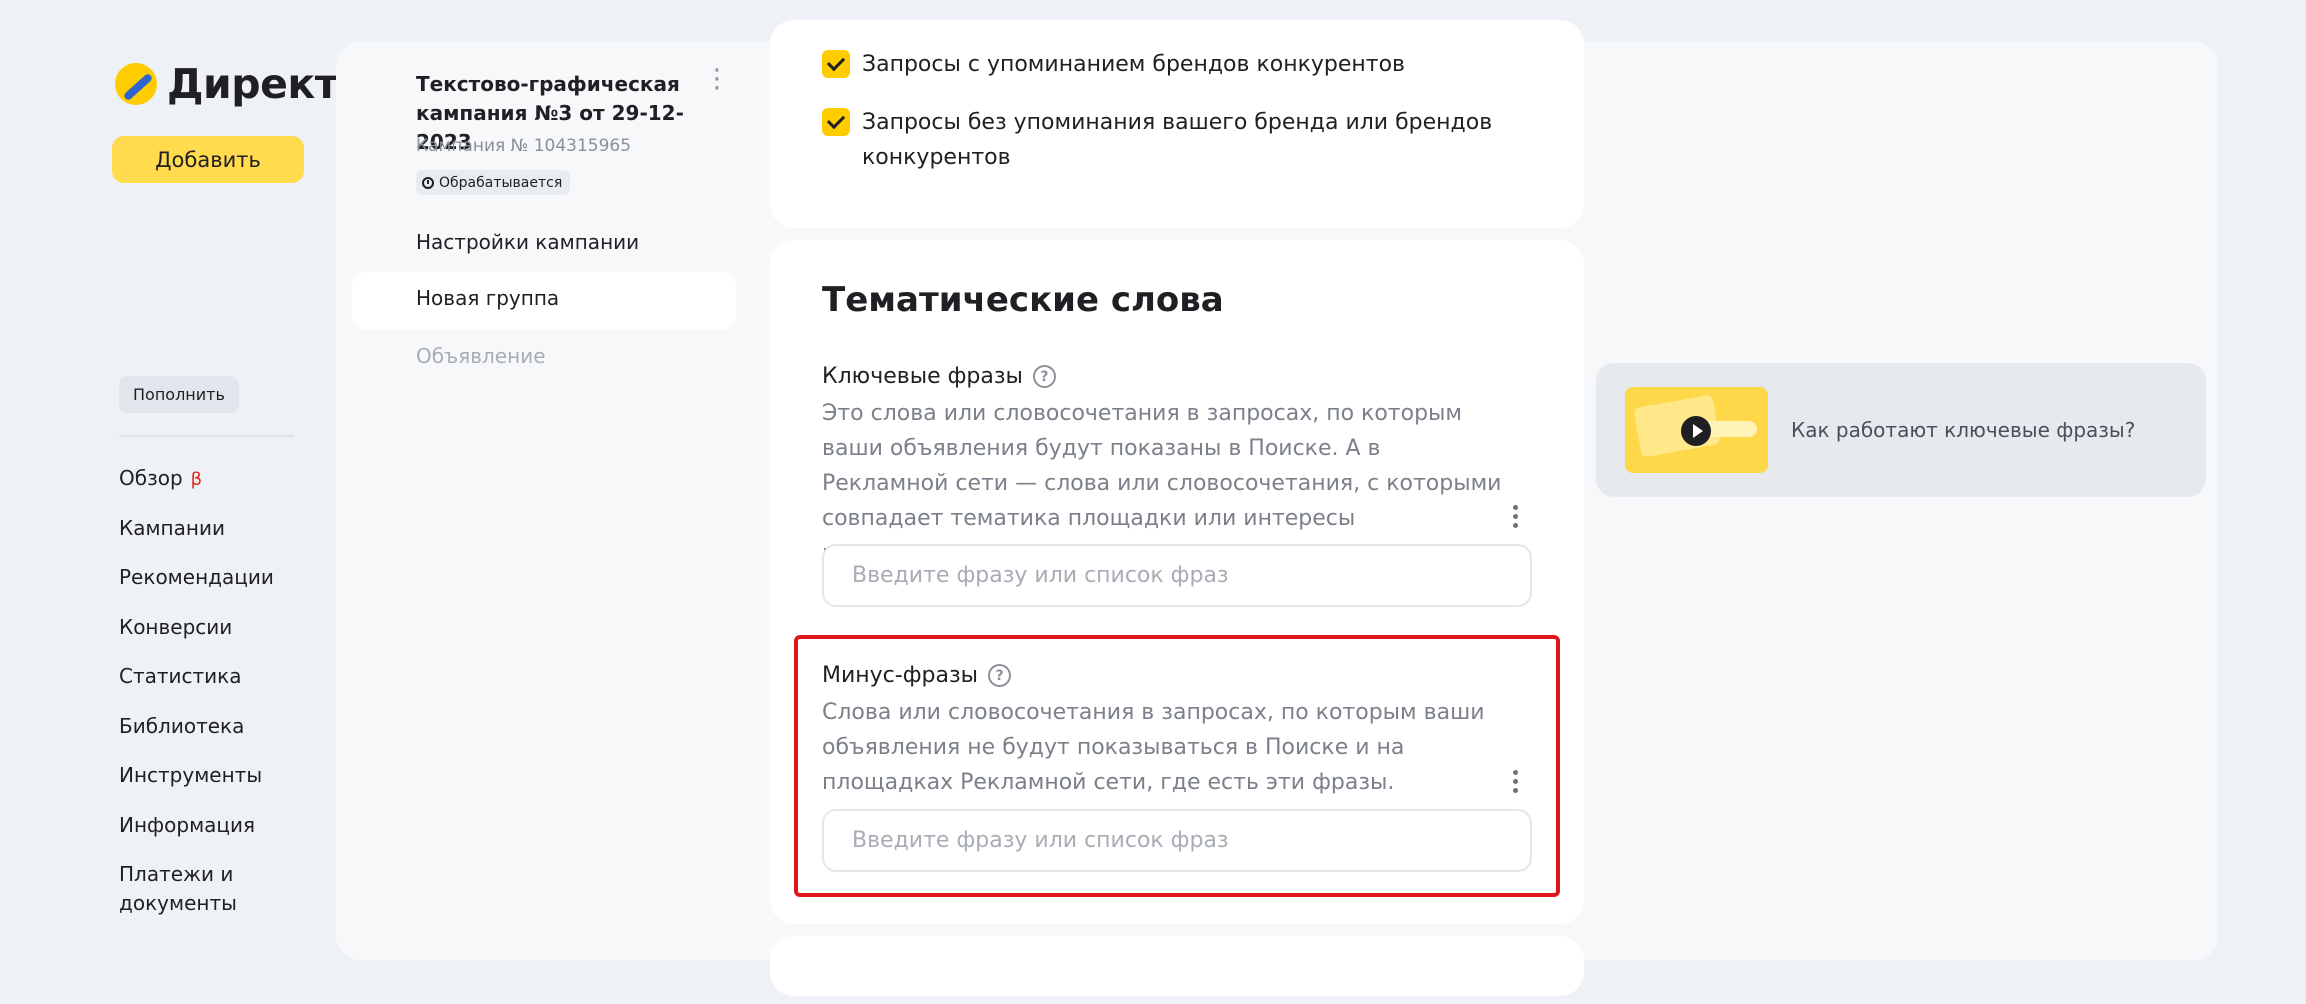 The height and width of the screenshot is (1004, 2306). What do you see at coordinates (1044, 376) in the screenshot?
I see `help-icon: ?` at bounding box center [1044, 376].